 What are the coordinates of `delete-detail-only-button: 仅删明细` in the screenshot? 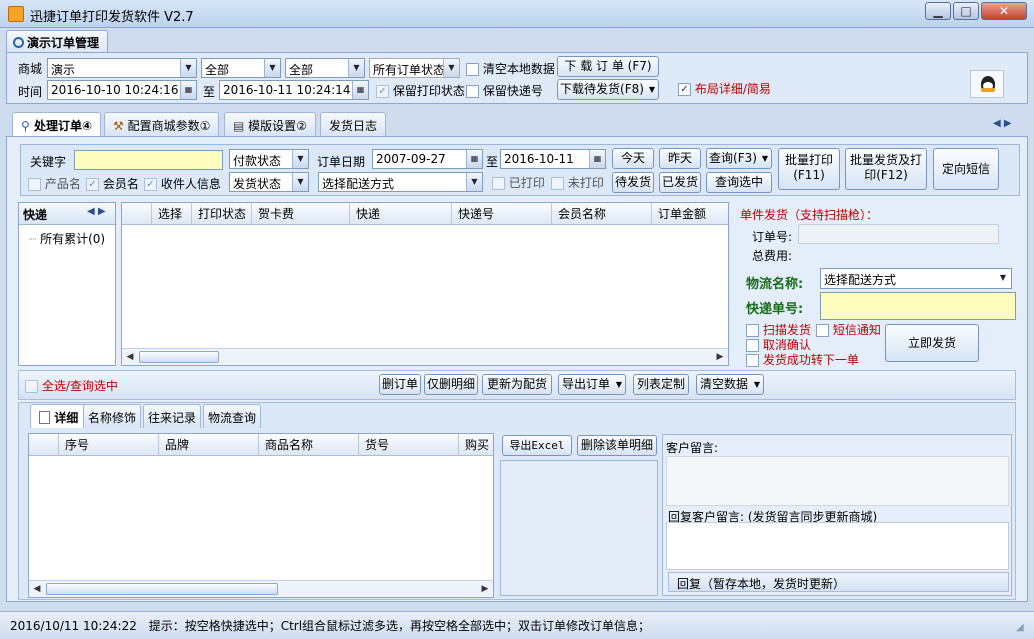 It's located at (451, 384).